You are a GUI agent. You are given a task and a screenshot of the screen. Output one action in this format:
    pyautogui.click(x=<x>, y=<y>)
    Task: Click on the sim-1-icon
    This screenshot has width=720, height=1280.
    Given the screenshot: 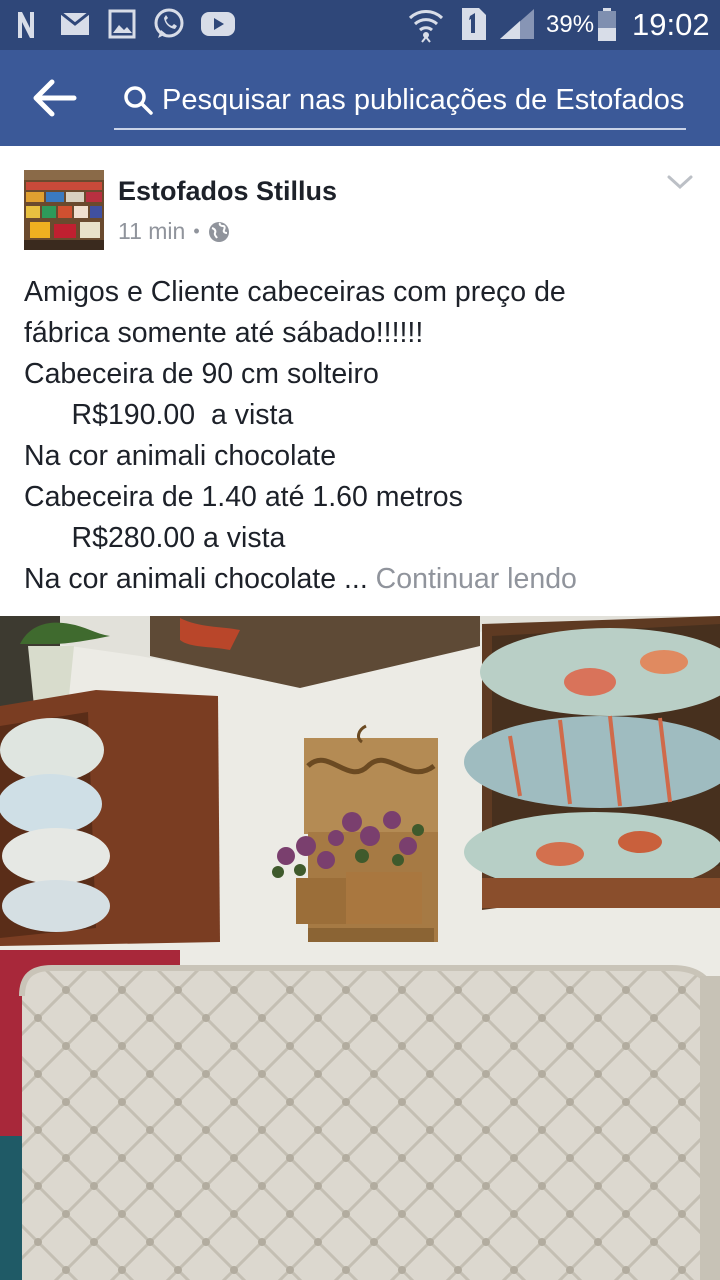 What is the action you would take?
    pyautogui.click(x=474, y=24)
    